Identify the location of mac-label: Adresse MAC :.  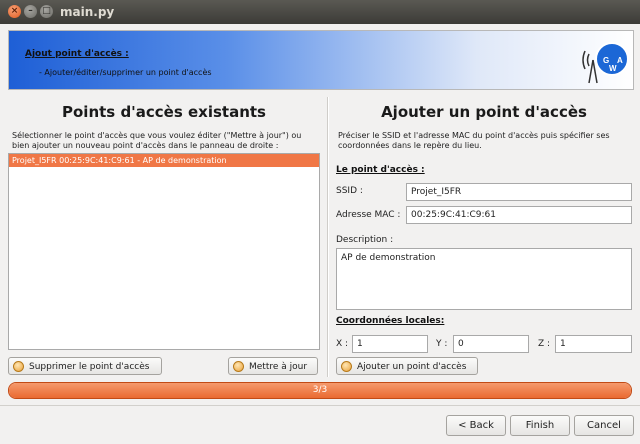
(368, 215).